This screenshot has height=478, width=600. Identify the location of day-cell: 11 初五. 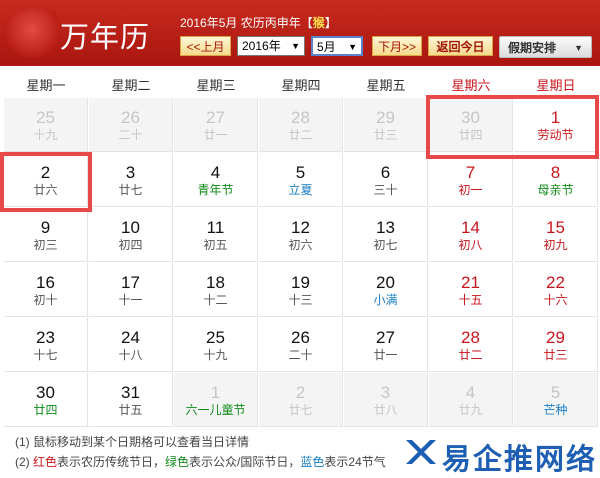
(216, 235).